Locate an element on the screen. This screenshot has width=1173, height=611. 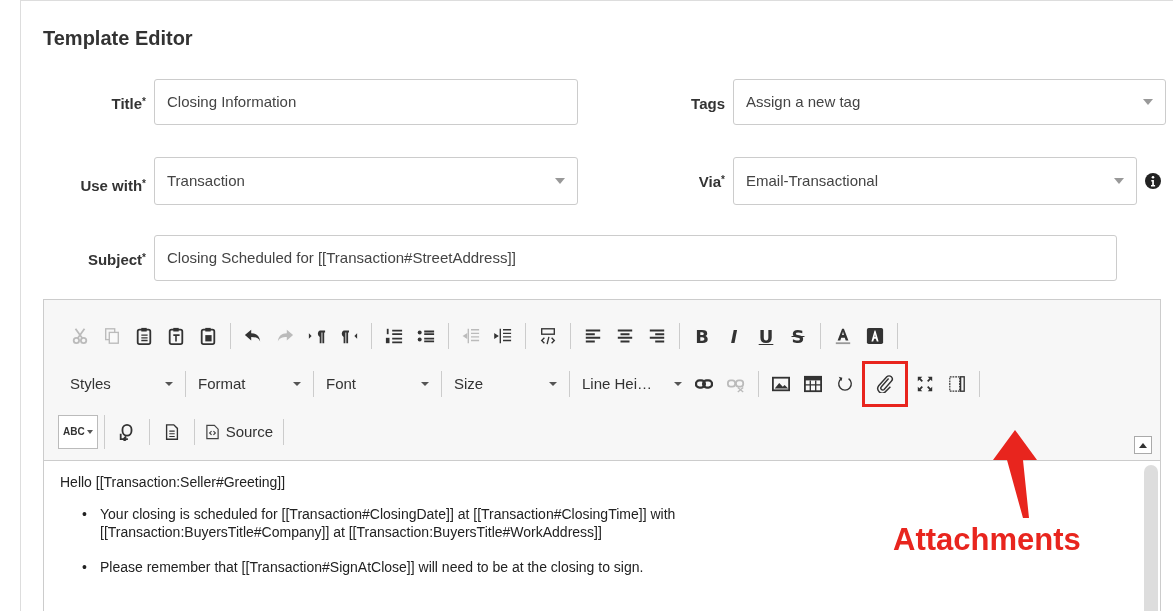
collapse-toolbar-button is located at coordinates (1143, 445).